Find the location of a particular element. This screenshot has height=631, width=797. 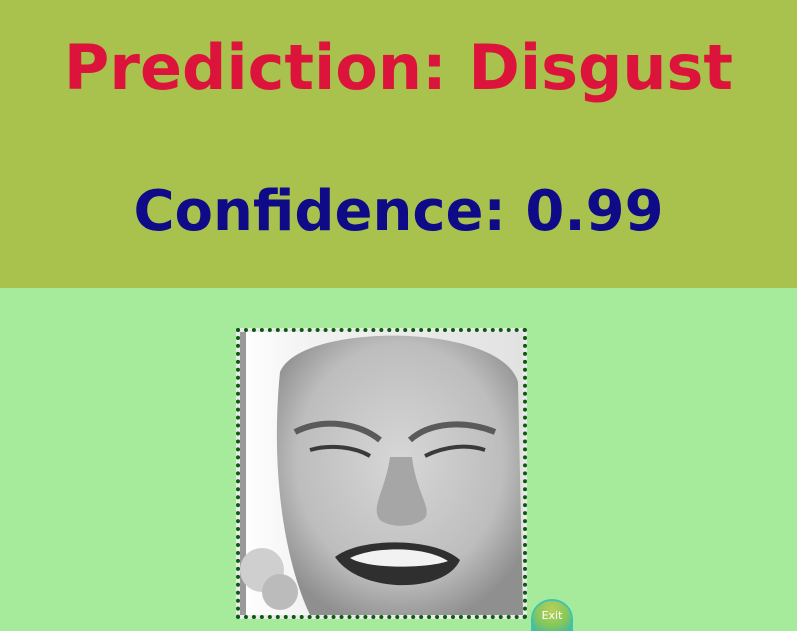

prediction-label: Prediction: Disgust is located at coordinates (398, 67).